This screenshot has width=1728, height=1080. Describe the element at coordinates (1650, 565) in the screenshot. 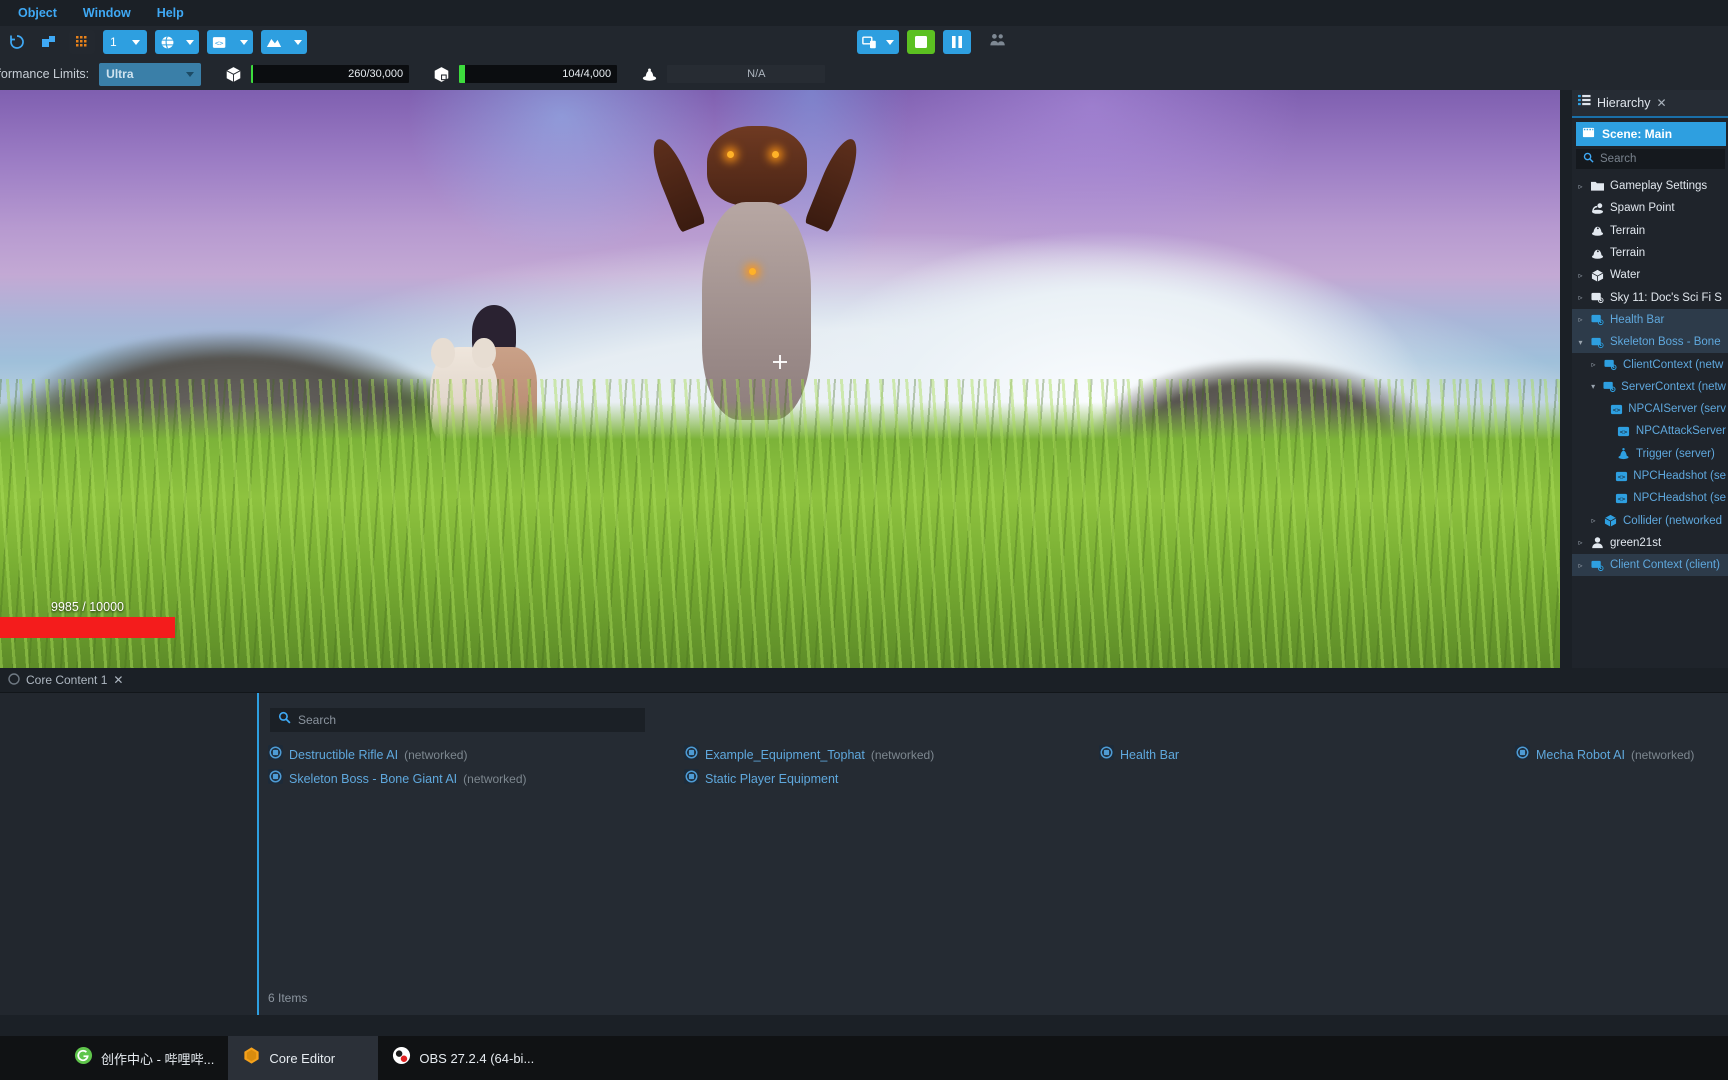

I see `hierarchy-row: ▹ Client Context (client)` at that location.